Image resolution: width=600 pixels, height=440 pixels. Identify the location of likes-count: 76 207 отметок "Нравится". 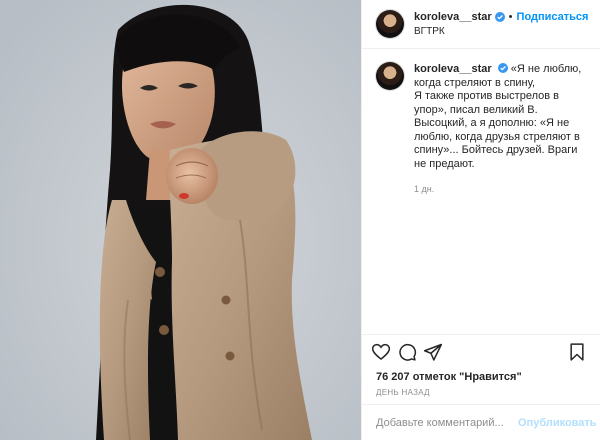
(481, 377).